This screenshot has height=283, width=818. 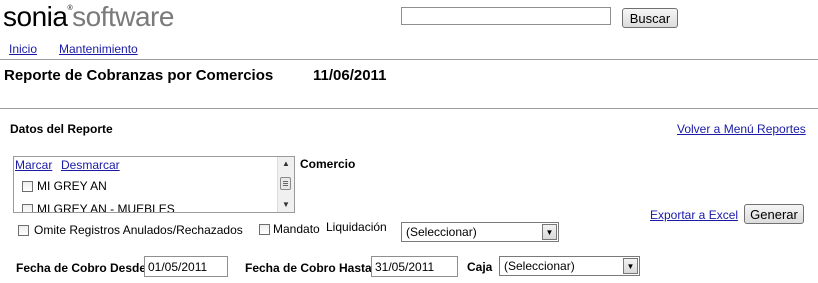 I want to click on comercio-item-label: MI GREY AN - MUEBLES, so click(x=106, y=207).